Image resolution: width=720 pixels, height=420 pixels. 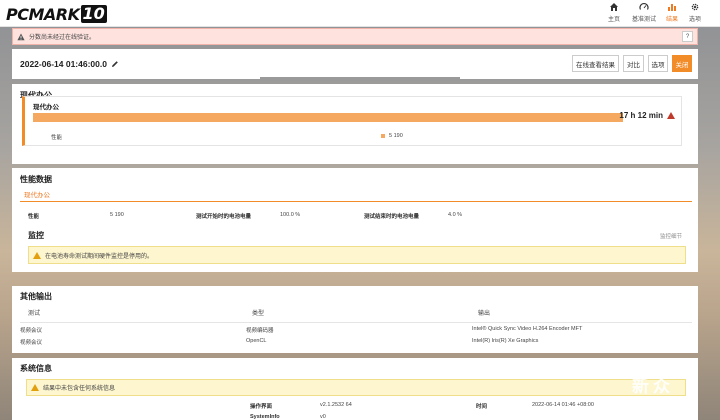 I want to click on nav-home-label: 主页, so click(x=613, y=20).